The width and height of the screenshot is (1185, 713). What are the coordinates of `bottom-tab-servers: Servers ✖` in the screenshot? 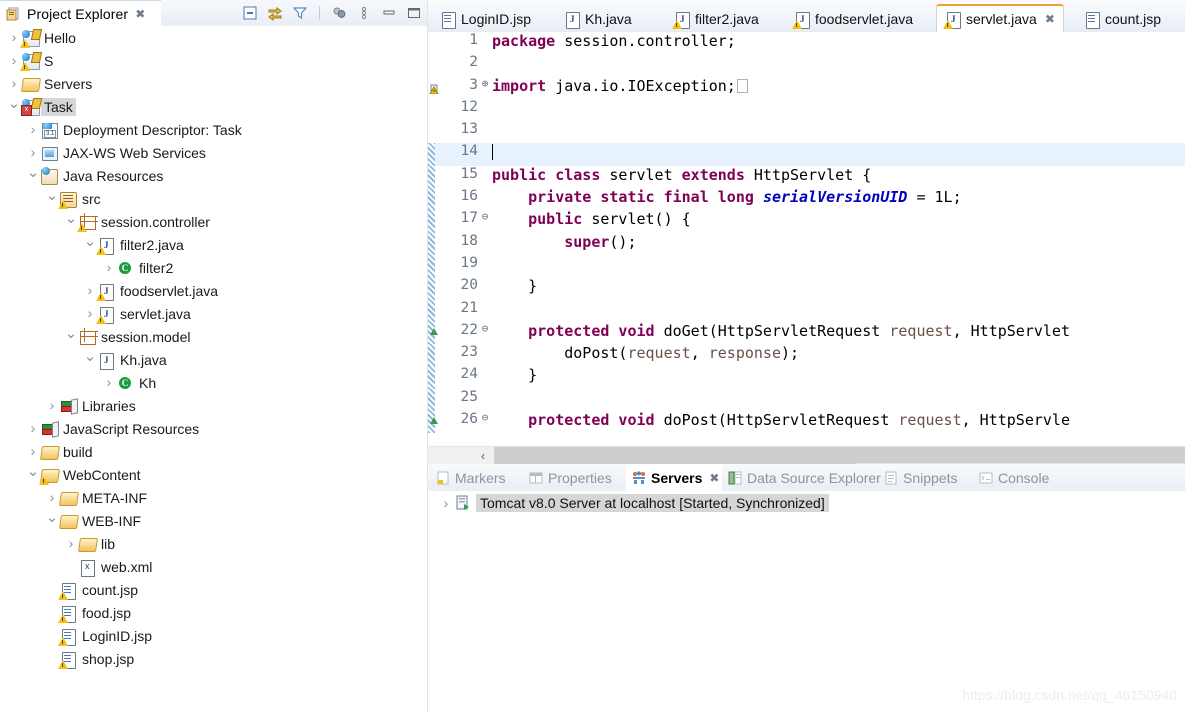 It's located at (674, 477).